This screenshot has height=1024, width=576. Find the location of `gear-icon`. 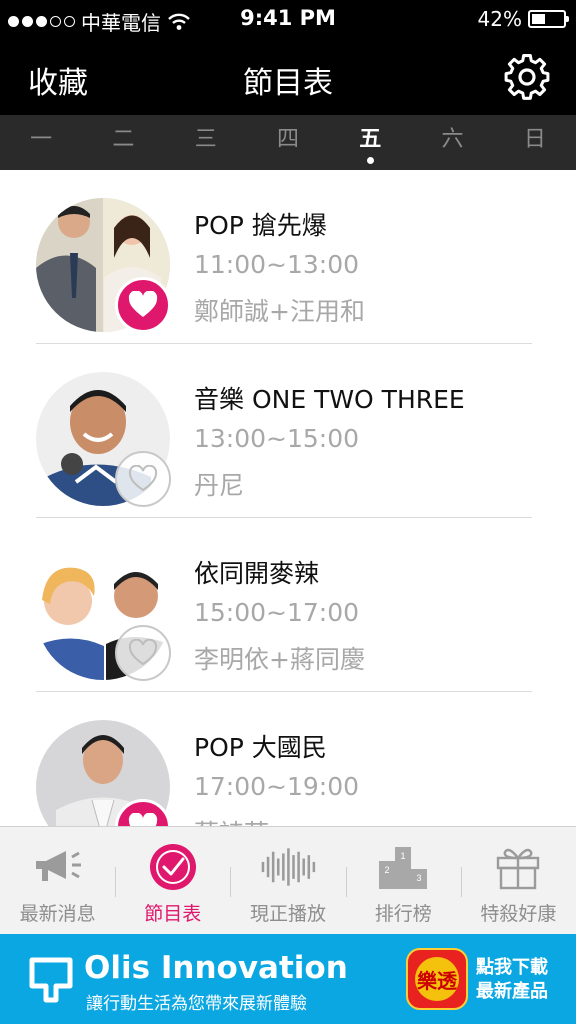

gear-icon is located at coordinates (527, 77).